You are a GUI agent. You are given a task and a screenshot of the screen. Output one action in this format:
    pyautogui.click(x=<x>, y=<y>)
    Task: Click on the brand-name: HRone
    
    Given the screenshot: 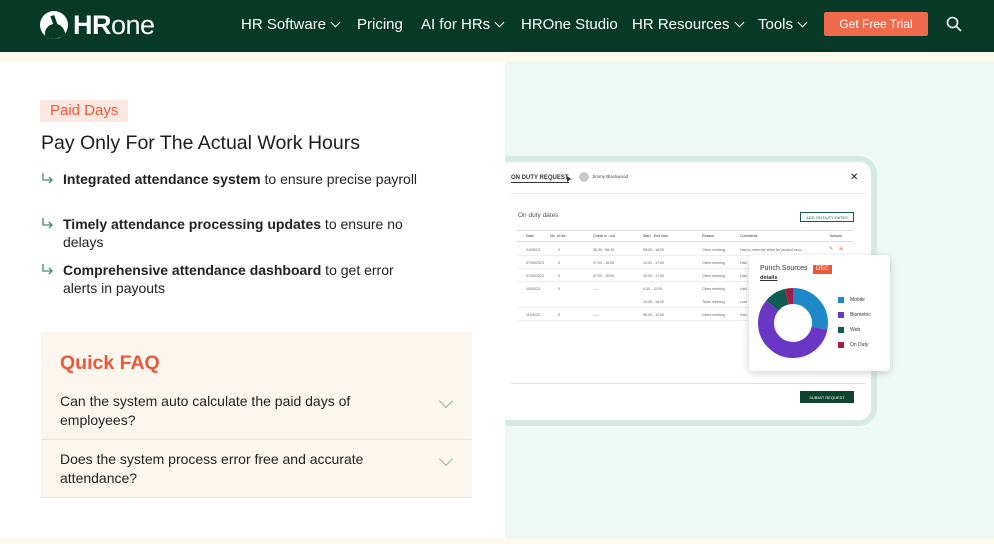 What is the action you would take?
    pyautogui.click(x=114, y=25)
    